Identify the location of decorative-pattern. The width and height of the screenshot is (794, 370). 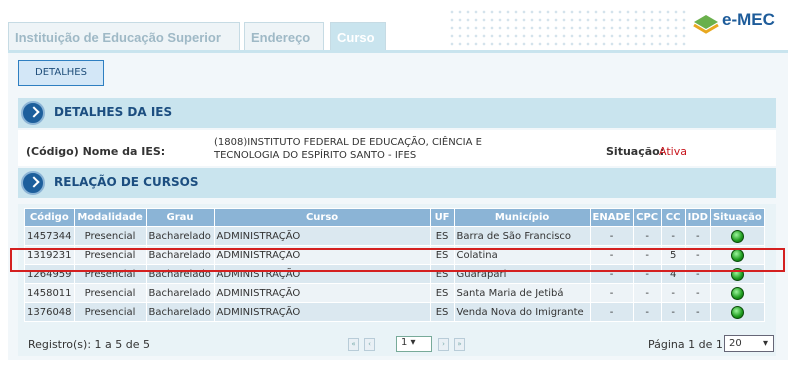
(568, 27).